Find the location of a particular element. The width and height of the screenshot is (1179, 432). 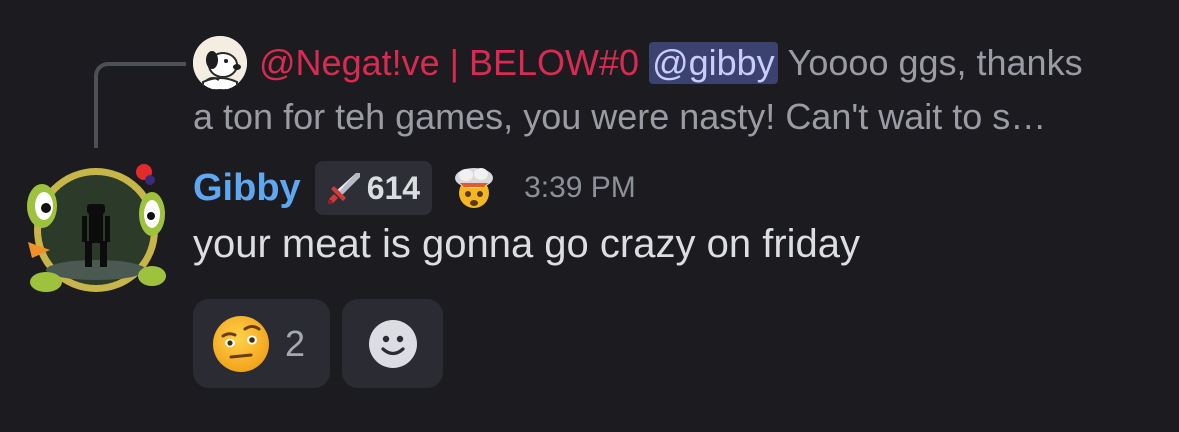

exploding-head-icon is located at coordinates (474, 188).